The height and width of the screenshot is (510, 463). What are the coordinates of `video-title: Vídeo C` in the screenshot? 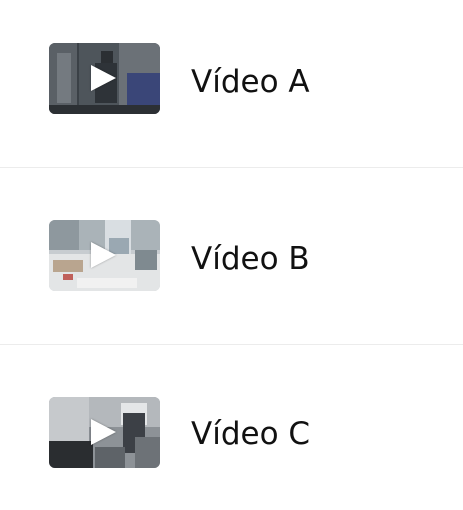 It's located at (251, 434).